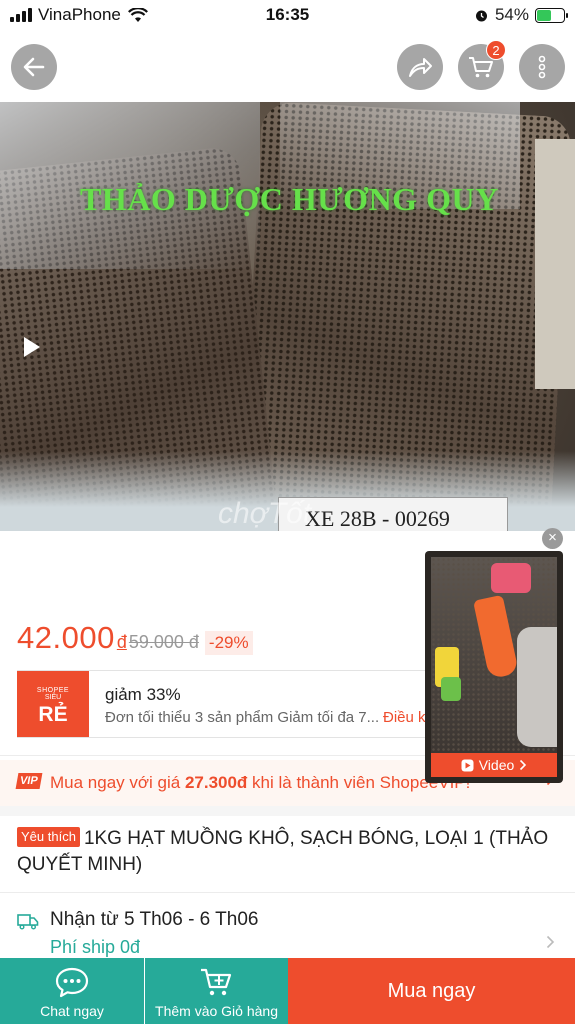 The height and width of the screenshot is (1024, 575). I want to click on price-row: 42.000 đ 59.000 đ -29%, so click(135, 638).